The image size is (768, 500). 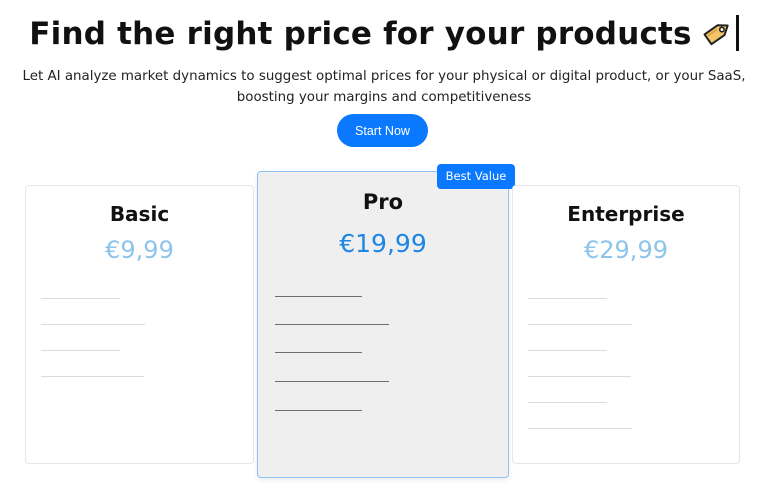 I want to click on plan-name: Enterprise, so click(x=626, y=214).